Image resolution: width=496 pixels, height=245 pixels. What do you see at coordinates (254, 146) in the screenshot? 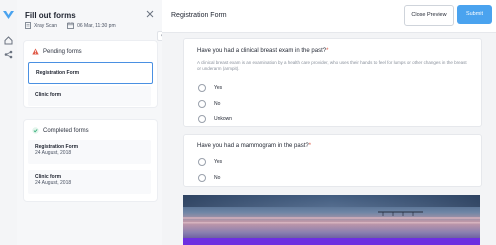
I see `question-title: Have you had a mammogram in the past?*` at bounding box center [254, 146].